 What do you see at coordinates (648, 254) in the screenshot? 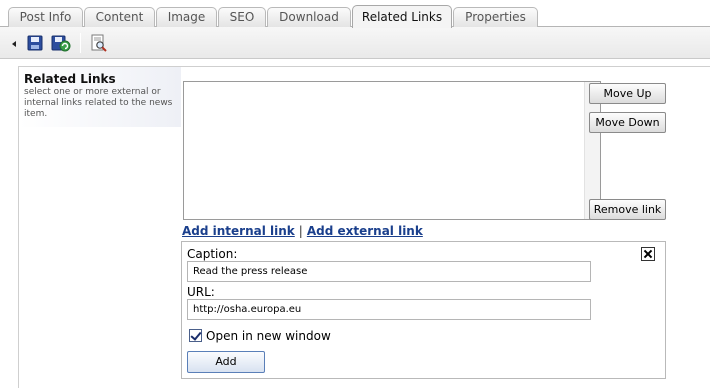
I see `close-icon` at bounding box center [648, 254].